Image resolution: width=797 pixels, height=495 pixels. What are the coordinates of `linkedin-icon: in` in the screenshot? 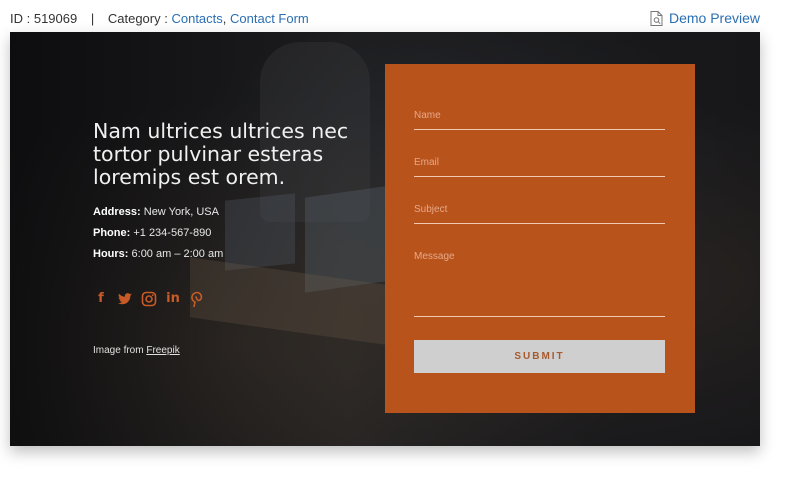 It's located at (173, 299).